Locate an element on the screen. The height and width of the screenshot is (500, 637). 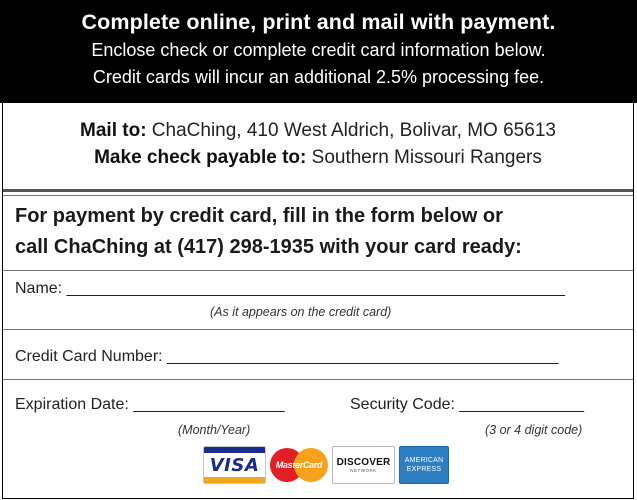
discover-logo-subtext: NETWORK is located at coordinates (363, 470).